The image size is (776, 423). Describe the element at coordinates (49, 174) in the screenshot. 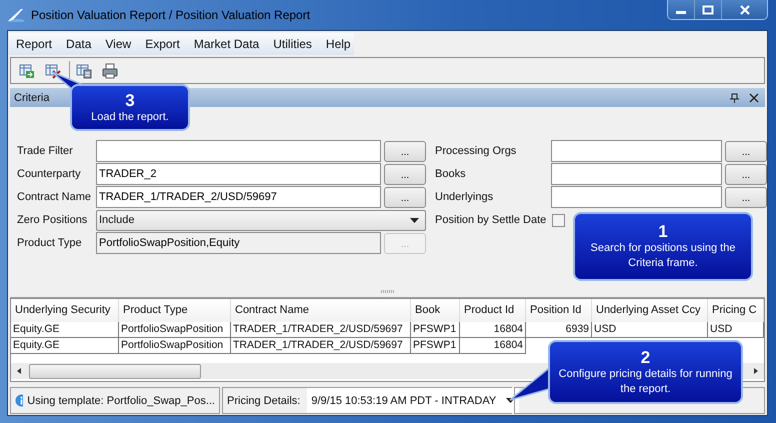

I see `field-label: Counterparty` at that location.